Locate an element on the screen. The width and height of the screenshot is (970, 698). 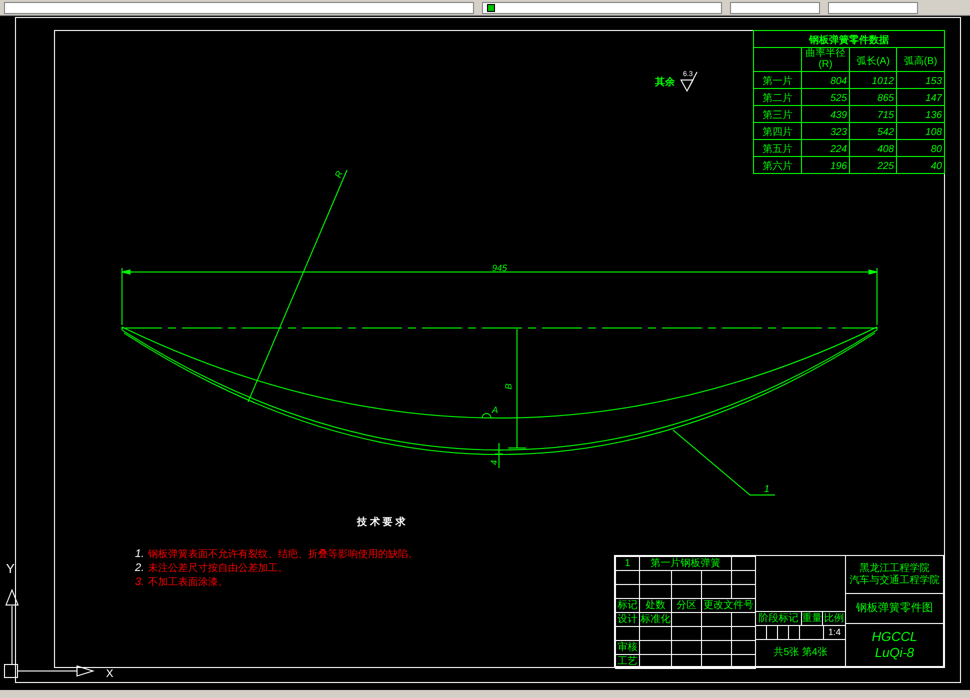
column-header: 曲率半径(R) is located at coordinates (825, 59).